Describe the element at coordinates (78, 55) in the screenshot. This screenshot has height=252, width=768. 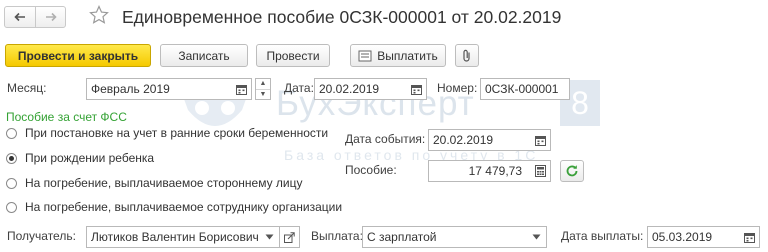
I see `post-and-close-button: Провести и закрыть` at that location.